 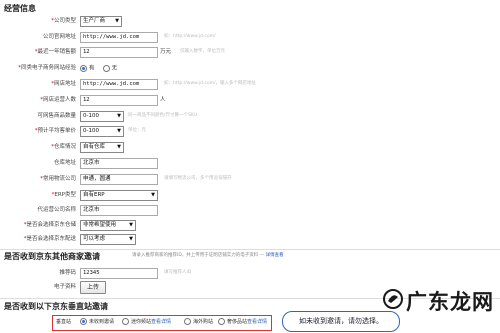 I want to click on row-jd-warehouse: *是否会选择京东仓储 非常希望使用 ▼, so click(x=250, y=225).